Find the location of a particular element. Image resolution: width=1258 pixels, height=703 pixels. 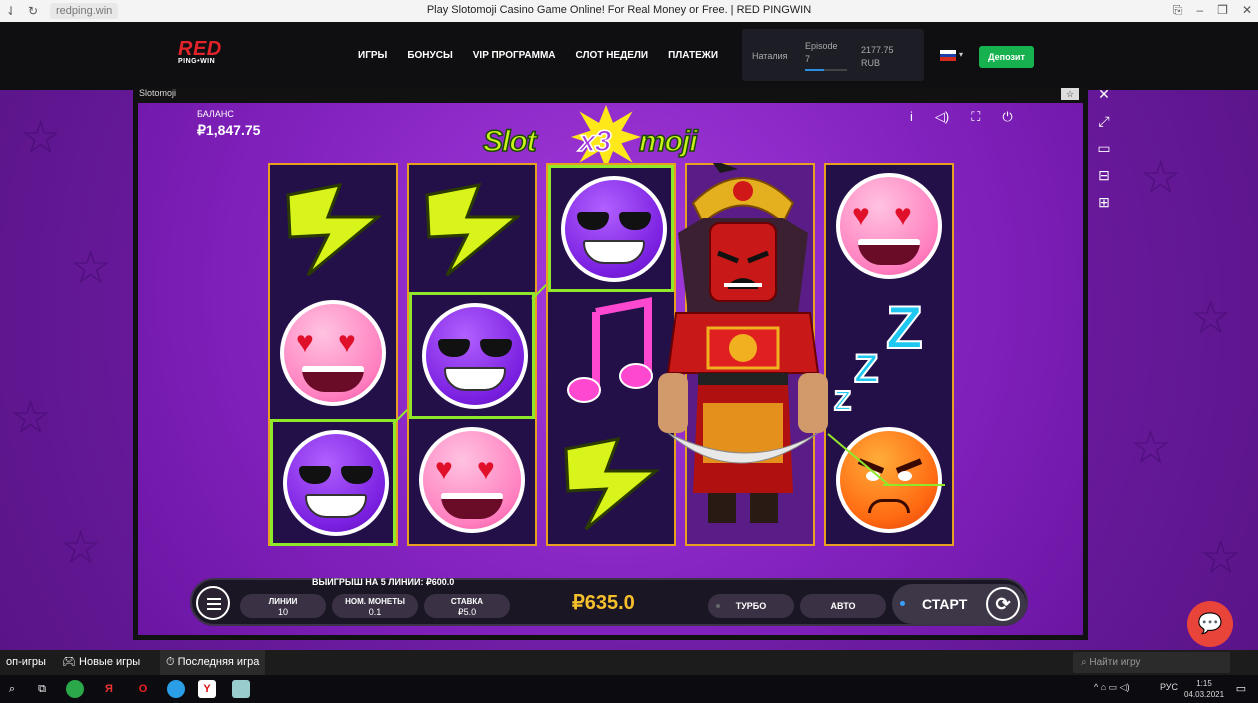

window-controls: ⎘ – ❐ ✕ is located at coordinates (1212, 10).